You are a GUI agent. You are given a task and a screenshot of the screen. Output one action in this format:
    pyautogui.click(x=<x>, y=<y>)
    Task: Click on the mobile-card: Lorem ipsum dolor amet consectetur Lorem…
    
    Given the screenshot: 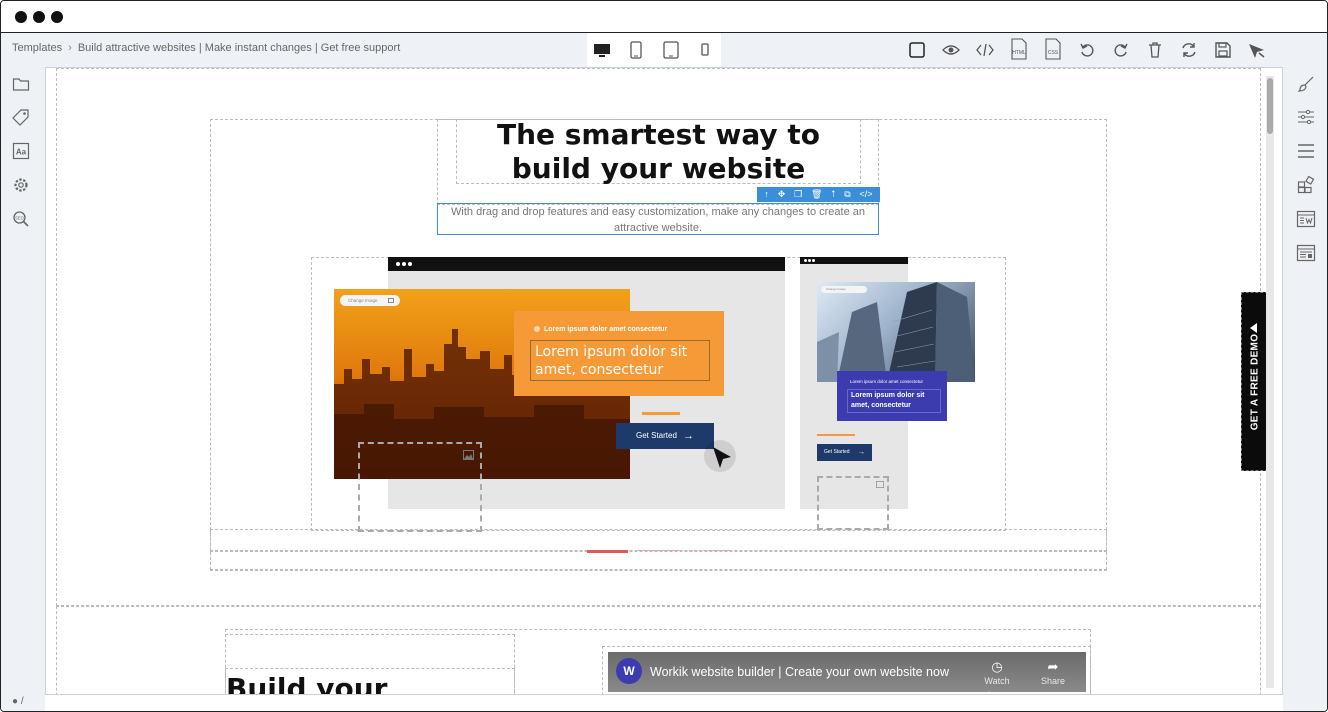 What is the action you would take?
    pyautogui.click(x=892, y=396)
    